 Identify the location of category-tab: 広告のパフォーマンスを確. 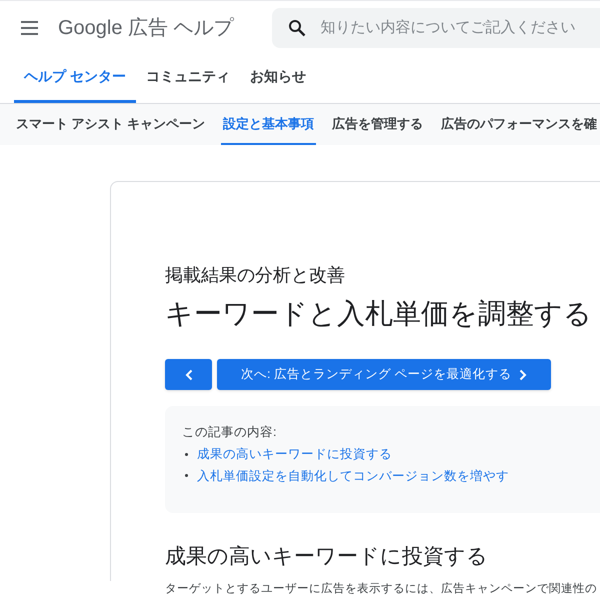
(519, 124).